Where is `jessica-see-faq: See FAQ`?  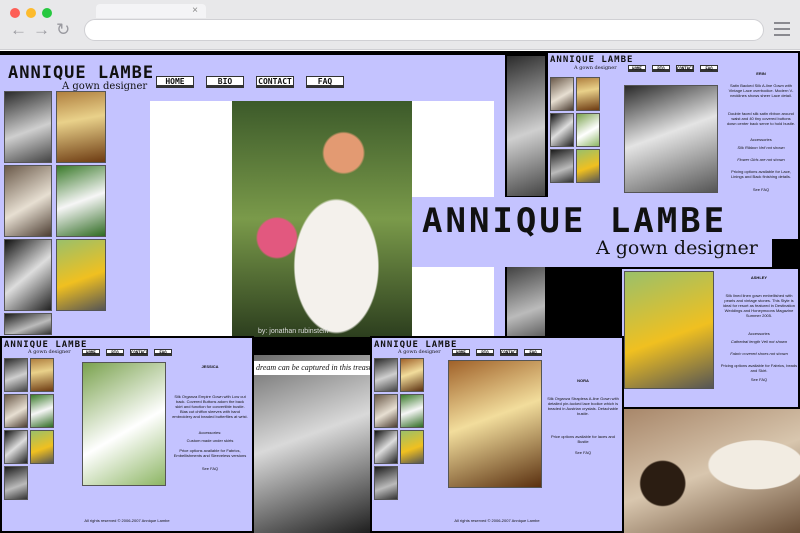
jessica-see-faq: See FAQ is located at coordinates (210, 468).